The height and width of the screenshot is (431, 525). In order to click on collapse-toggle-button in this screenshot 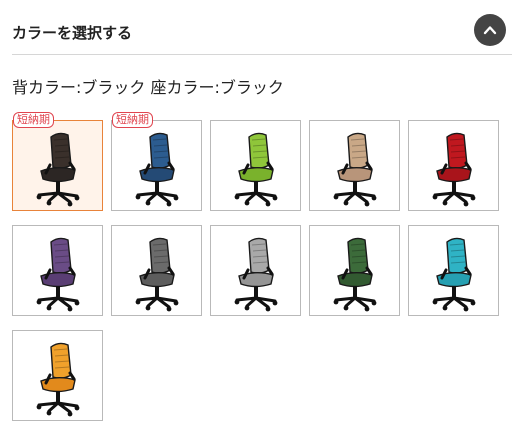, I will do `click(490, 30)`.